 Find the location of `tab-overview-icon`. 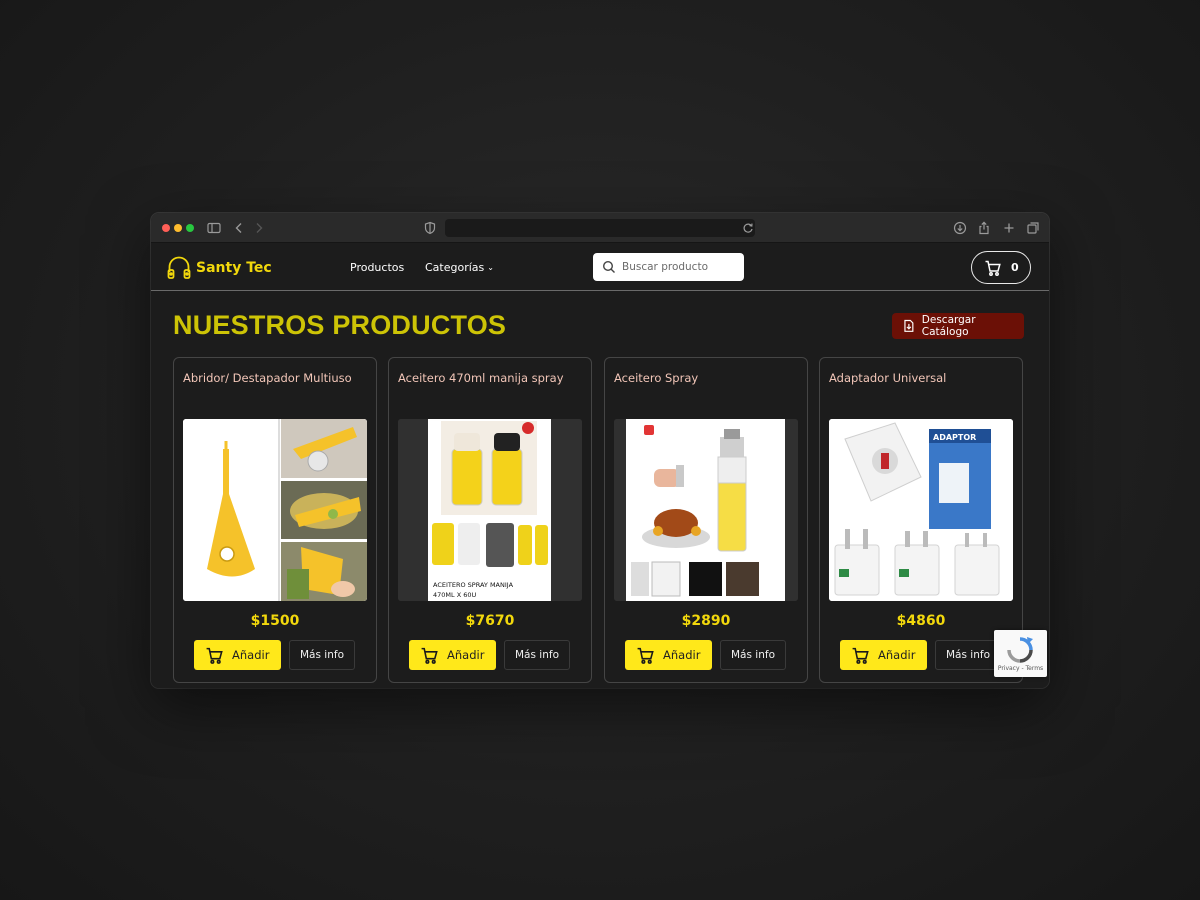

tab-overview-icon is located at coordinates (1033, 228).